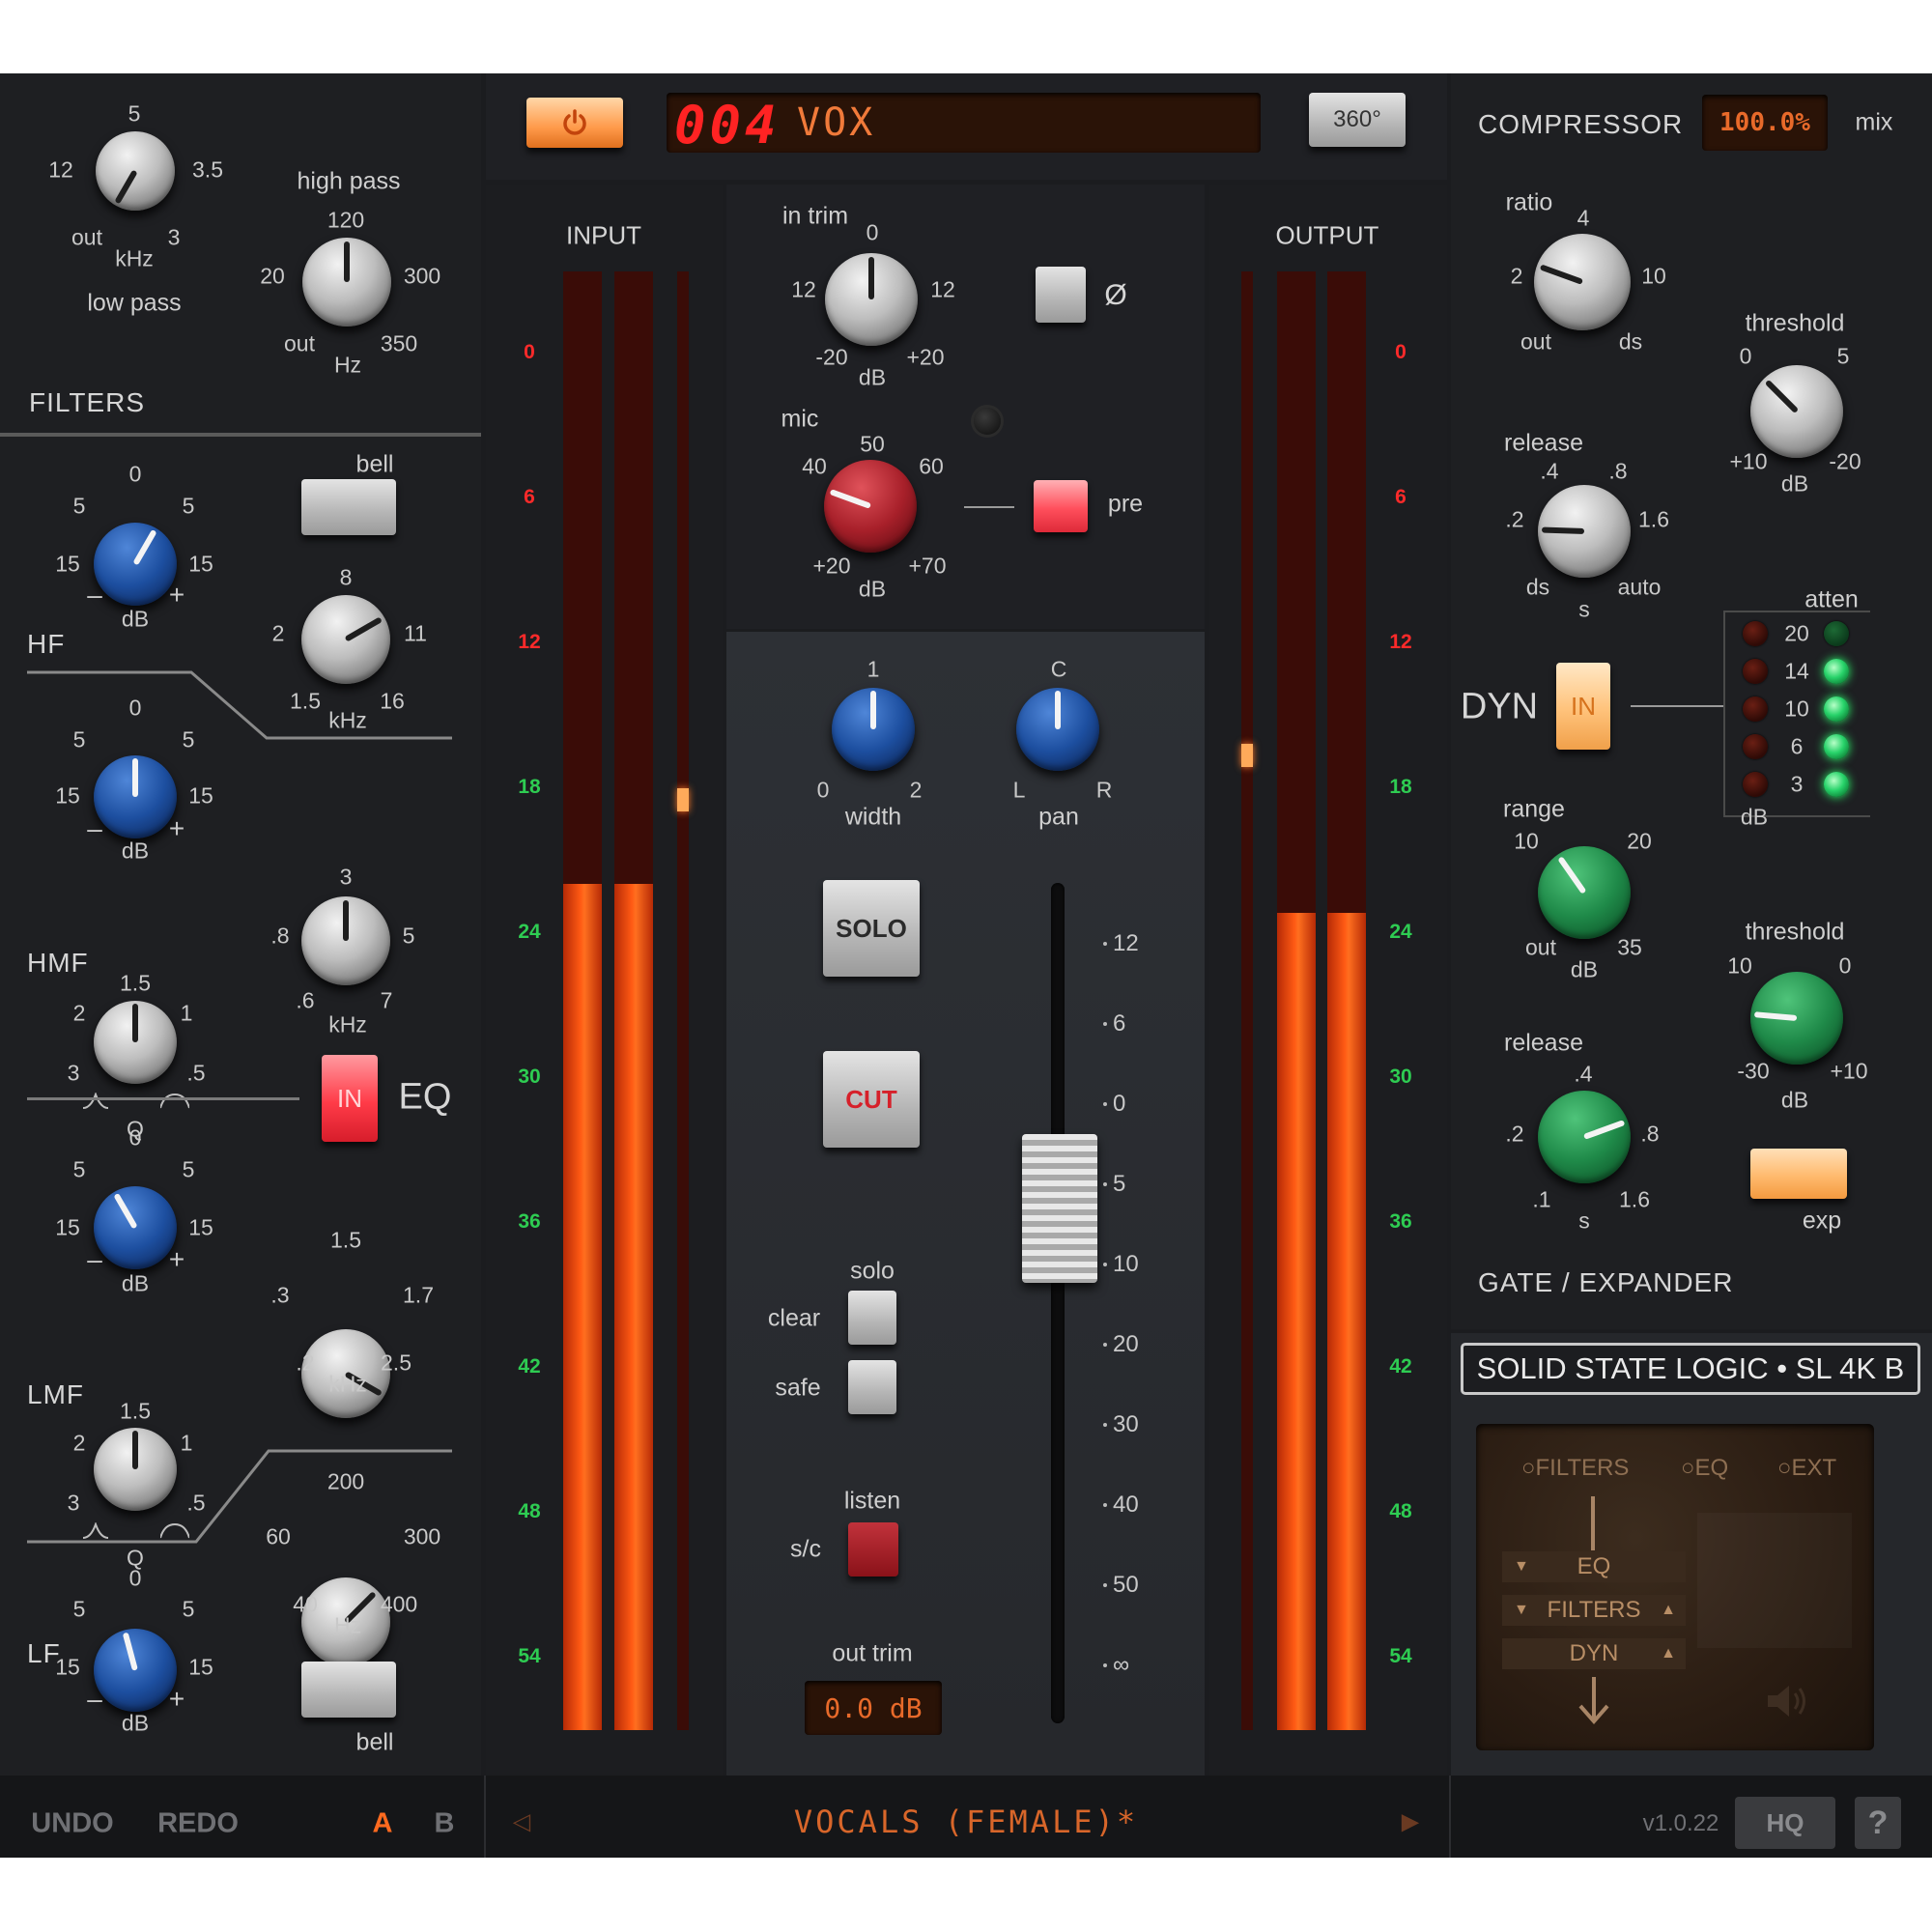 The width and height of the screenshot is (1932, 1932). I want to click on tick-label: 3, so click(346, 877).